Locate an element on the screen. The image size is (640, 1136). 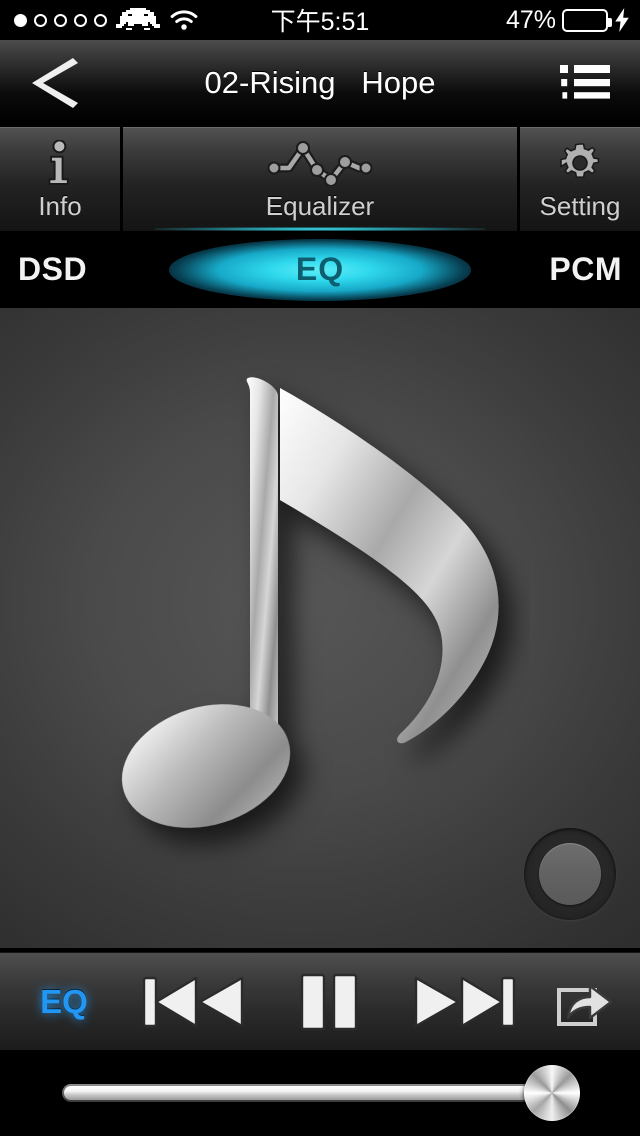
round-knob-button is located at coordinates (570, 874).